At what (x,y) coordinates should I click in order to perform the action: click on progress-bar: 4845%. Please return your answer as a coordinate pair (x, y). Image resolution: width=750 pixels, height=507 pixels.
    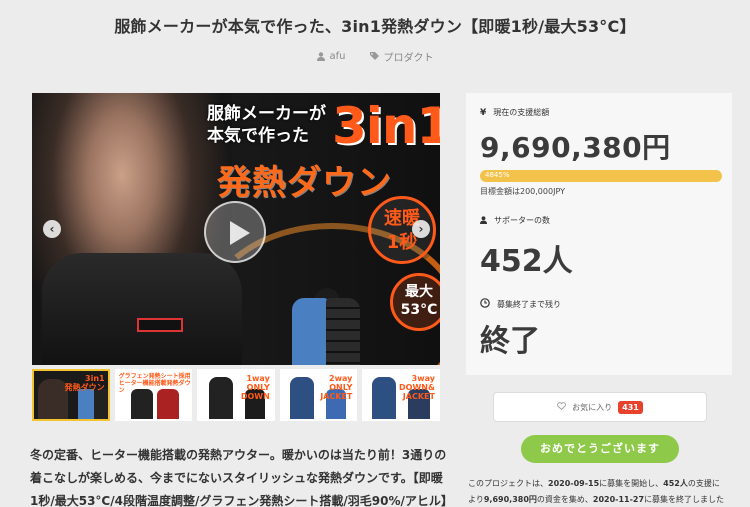
    Looking at the image, I should click on (601, 176).